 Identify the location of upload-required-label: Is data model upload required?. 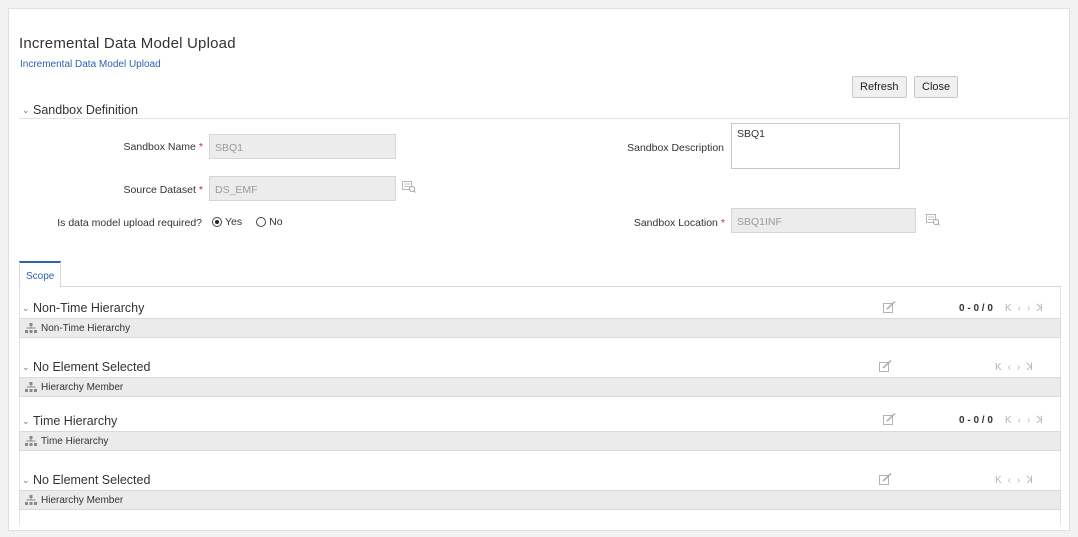
(129, 223).